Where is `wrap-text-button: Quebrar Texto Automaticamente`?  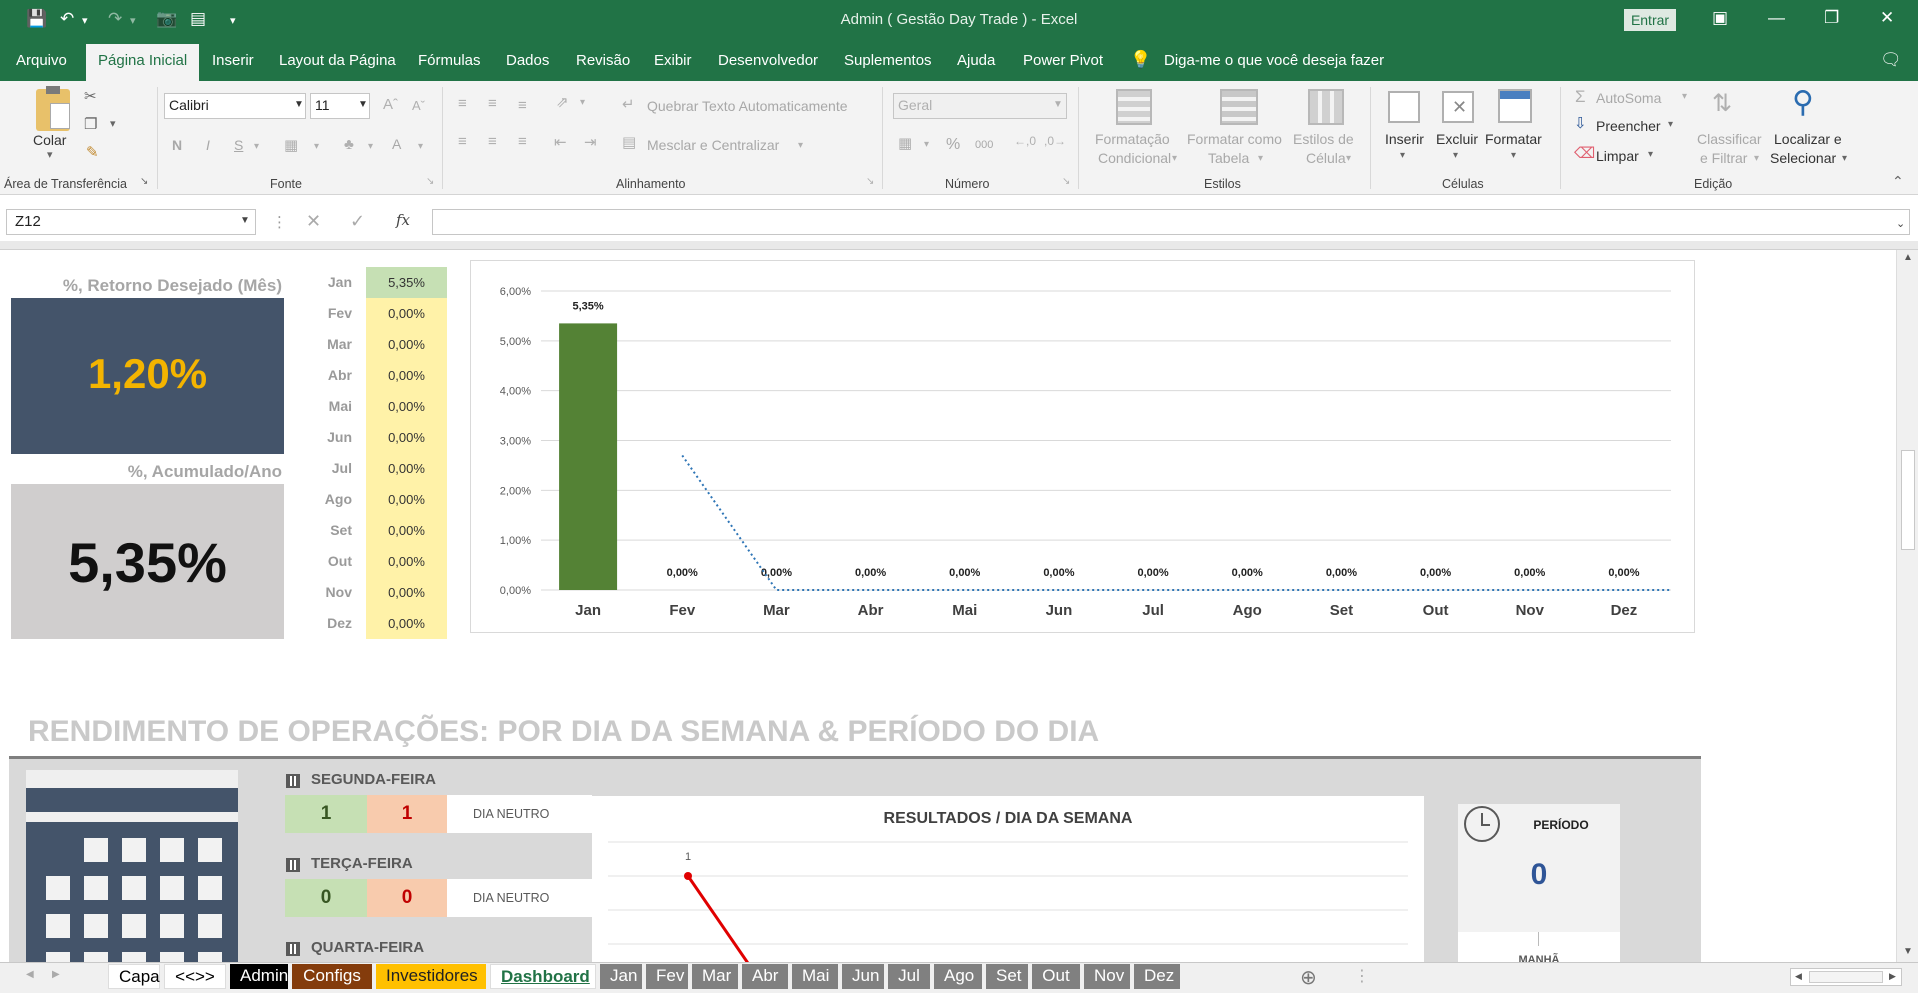 wrap-text-button: Quebrar Texto Automaticamente is located at coordinates (747, 106).